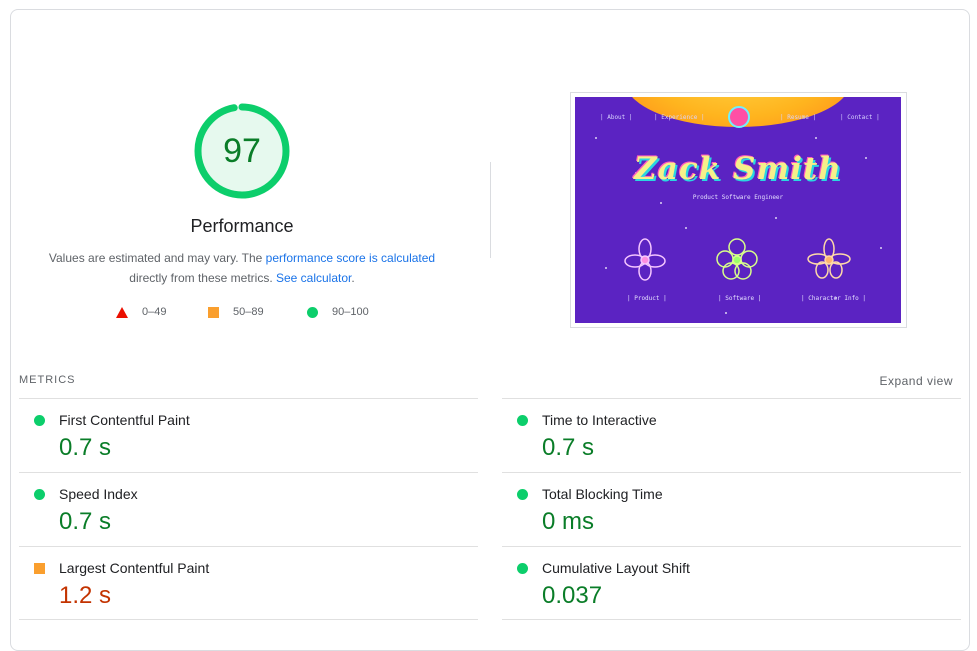 The width and height of the screenshot is (977, 651). What do you see at coordinates (122, 312) in the screenshot?
I see `red-triangle-icon` at bounding box center [122, 312].